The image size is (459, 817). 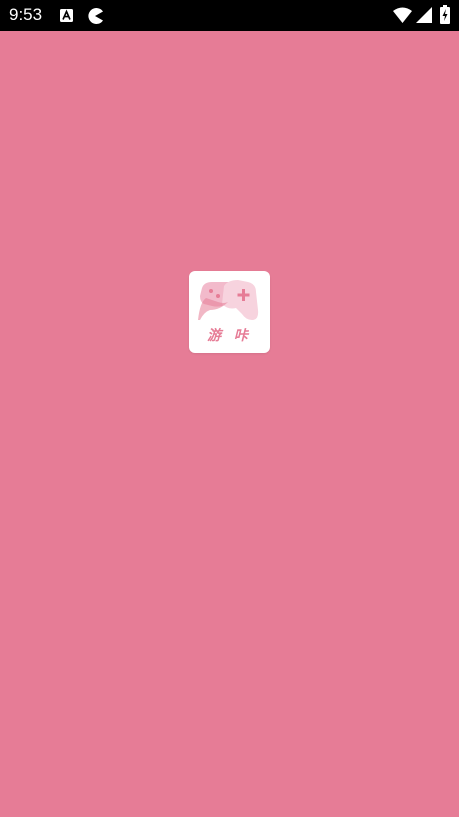 What do you see at coordinates (95, 16) in the screenshot?
I see `pacman-notification-icon` at bounding box center [95, 16].